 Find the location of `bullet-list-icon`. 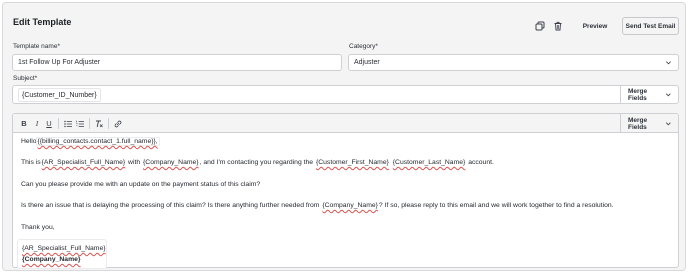

bullet-list-icon is located at coordinates (68, 123).